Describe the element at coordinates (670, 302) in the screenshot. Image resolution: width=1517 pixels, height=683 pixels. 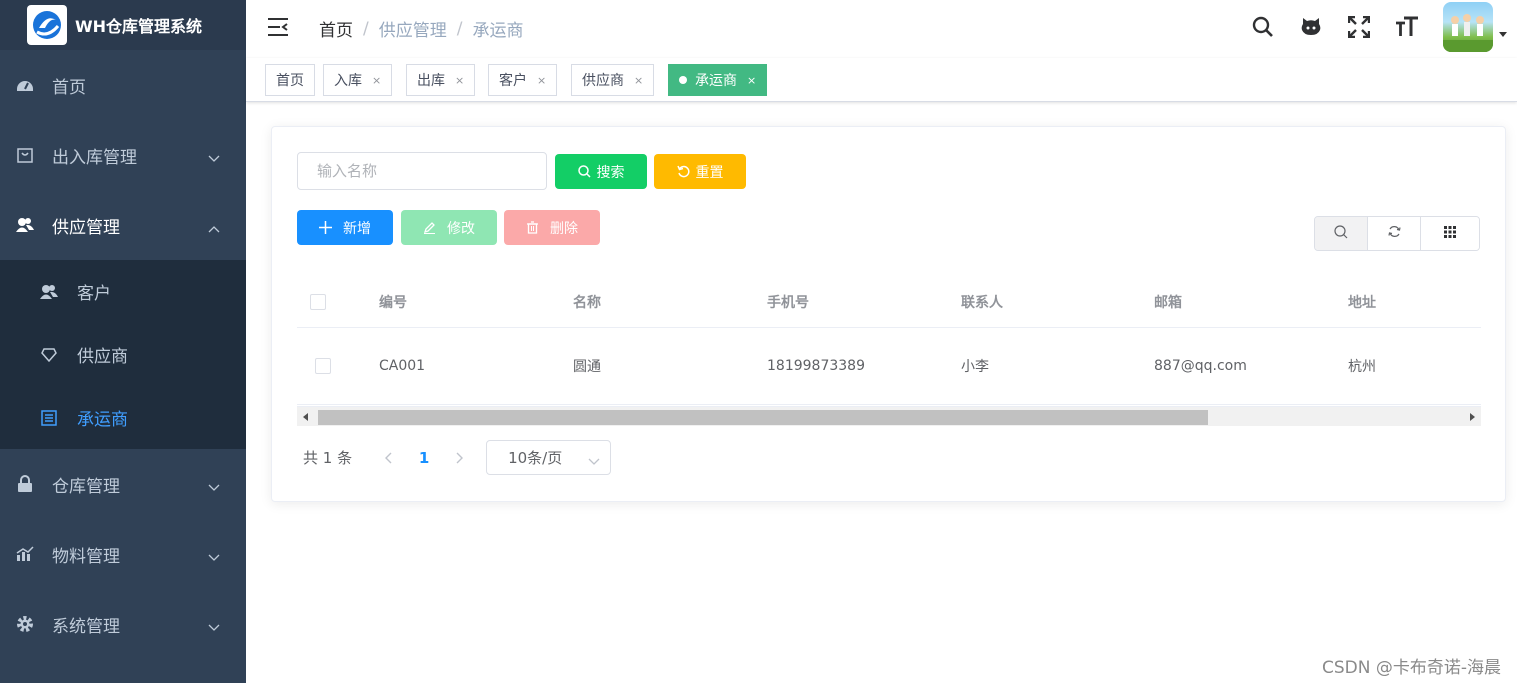
I see `column-header: 名称` at that location.